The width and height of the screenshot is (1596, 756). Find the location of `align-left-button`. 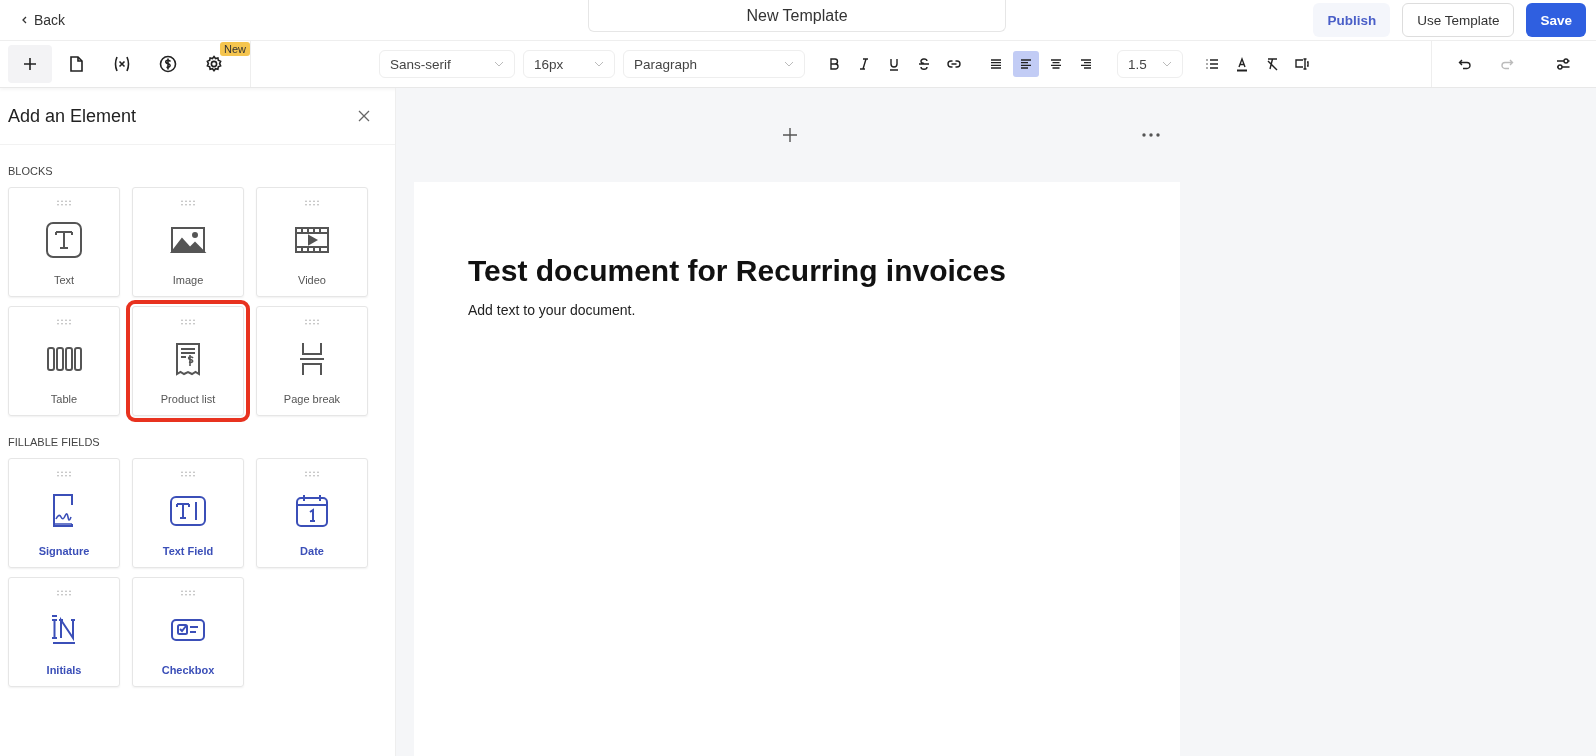

align-left-button is located at coordinates (1026, 64).